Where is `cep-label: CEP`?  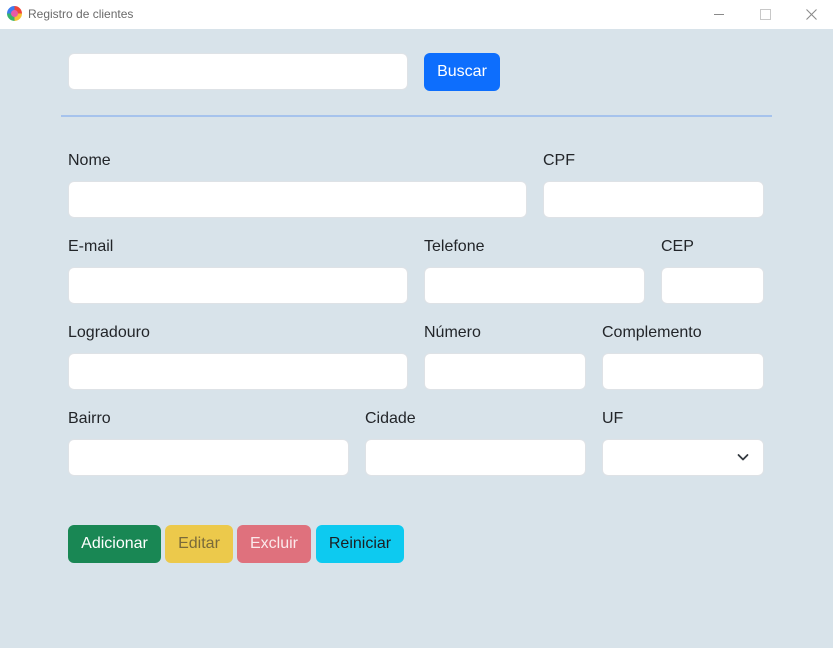
cep-label: CEP is located at coordinates (677, 246).